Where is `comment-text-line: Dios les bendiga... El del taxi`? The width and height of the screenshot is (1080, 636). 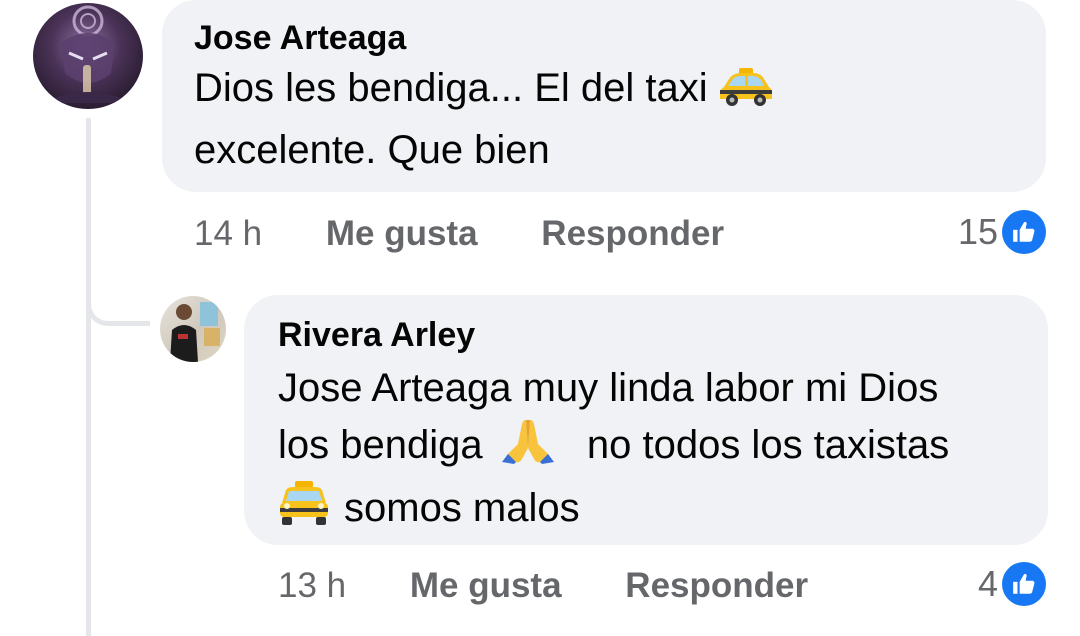 comment-text-line: Dios les bendiga... El del taxi is located at coordinates (451, 88).